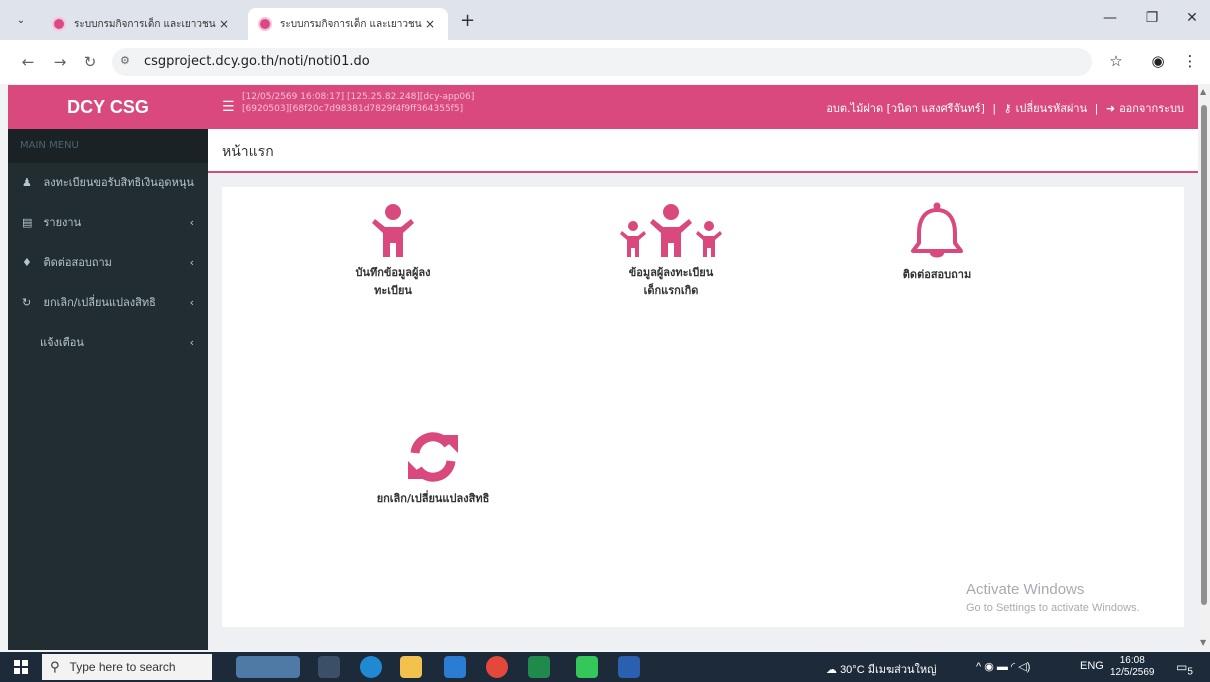 The image size is (1210, 682). I want to click on language-indicator: ENG, so click(1092, 666).